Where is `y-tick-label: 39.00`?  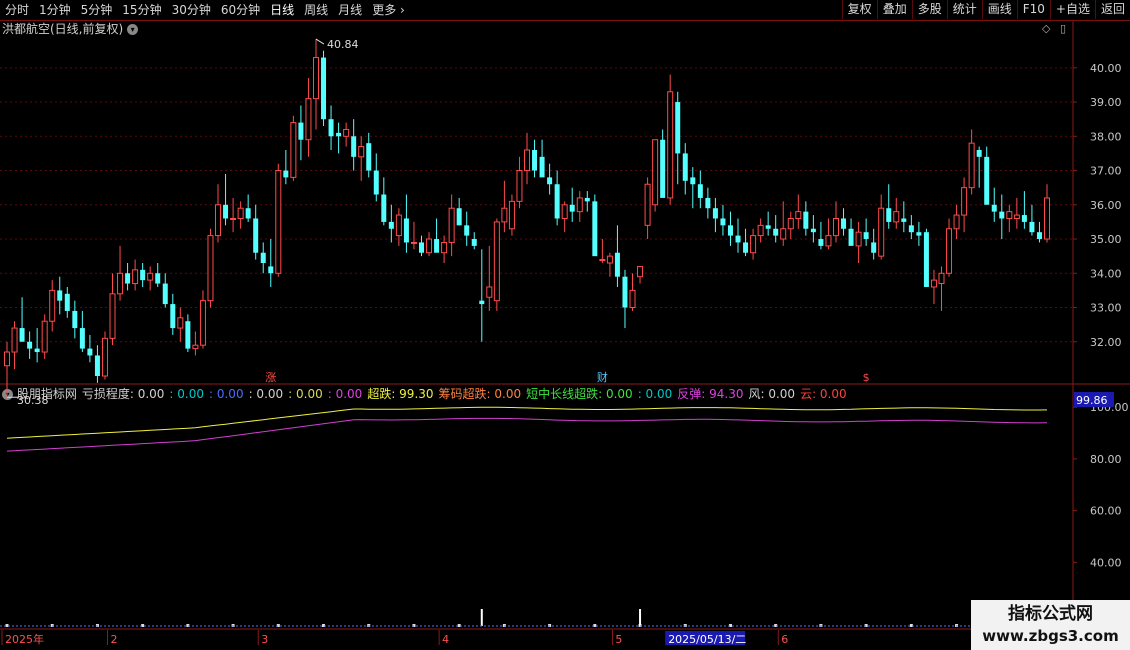 y-tick-label: 39.00 is located at coordinates (1106, 102).